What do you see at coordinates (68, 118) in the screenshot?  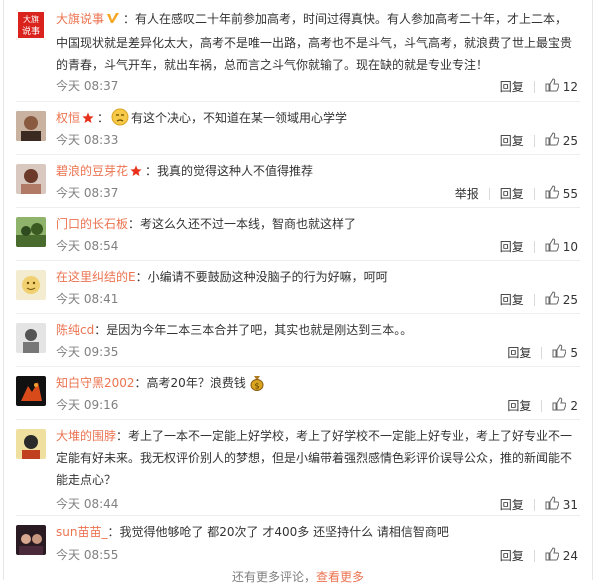 I see `username-link: 权恒` at bounding box center [68, 118].